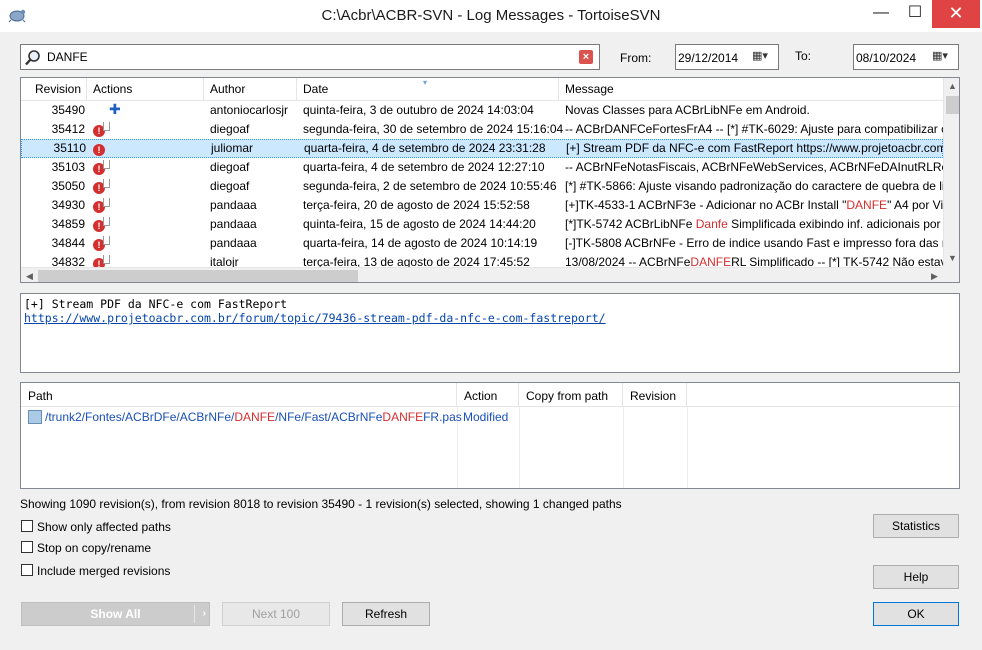 The width and height of the screenshot is (982, 650). I want to click on scroll-corner, so click(951, 274).